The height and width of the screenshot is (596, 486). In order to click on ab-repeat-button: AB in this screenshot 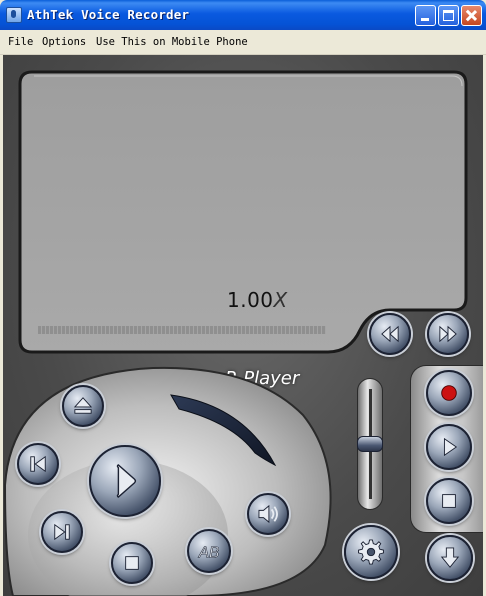, I will do `click(209, 551)`.